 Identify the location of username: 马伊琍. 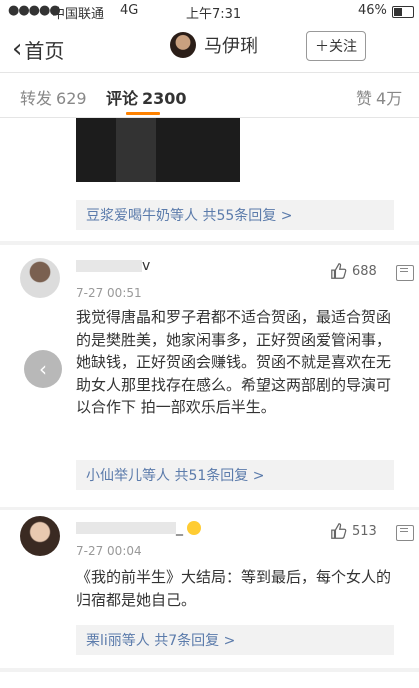
(231, 46).